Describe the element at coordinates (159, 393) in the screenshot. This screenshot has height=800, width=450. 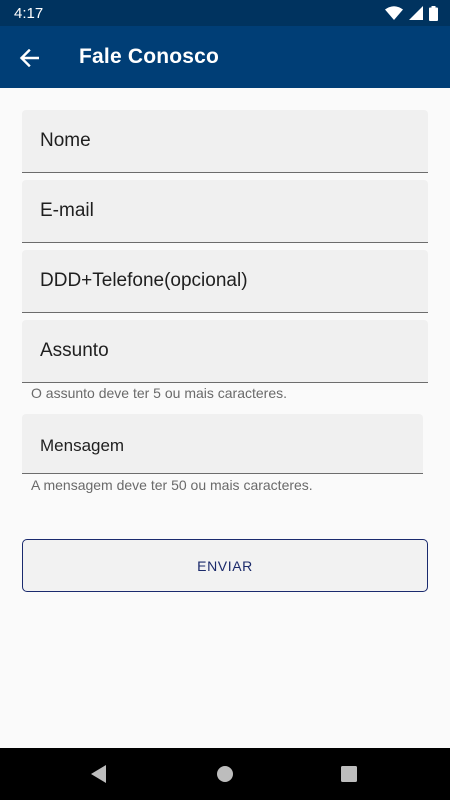
I see `subject-helper-text: O assunto deve ter 5 ou mais caracteres.` at that location.